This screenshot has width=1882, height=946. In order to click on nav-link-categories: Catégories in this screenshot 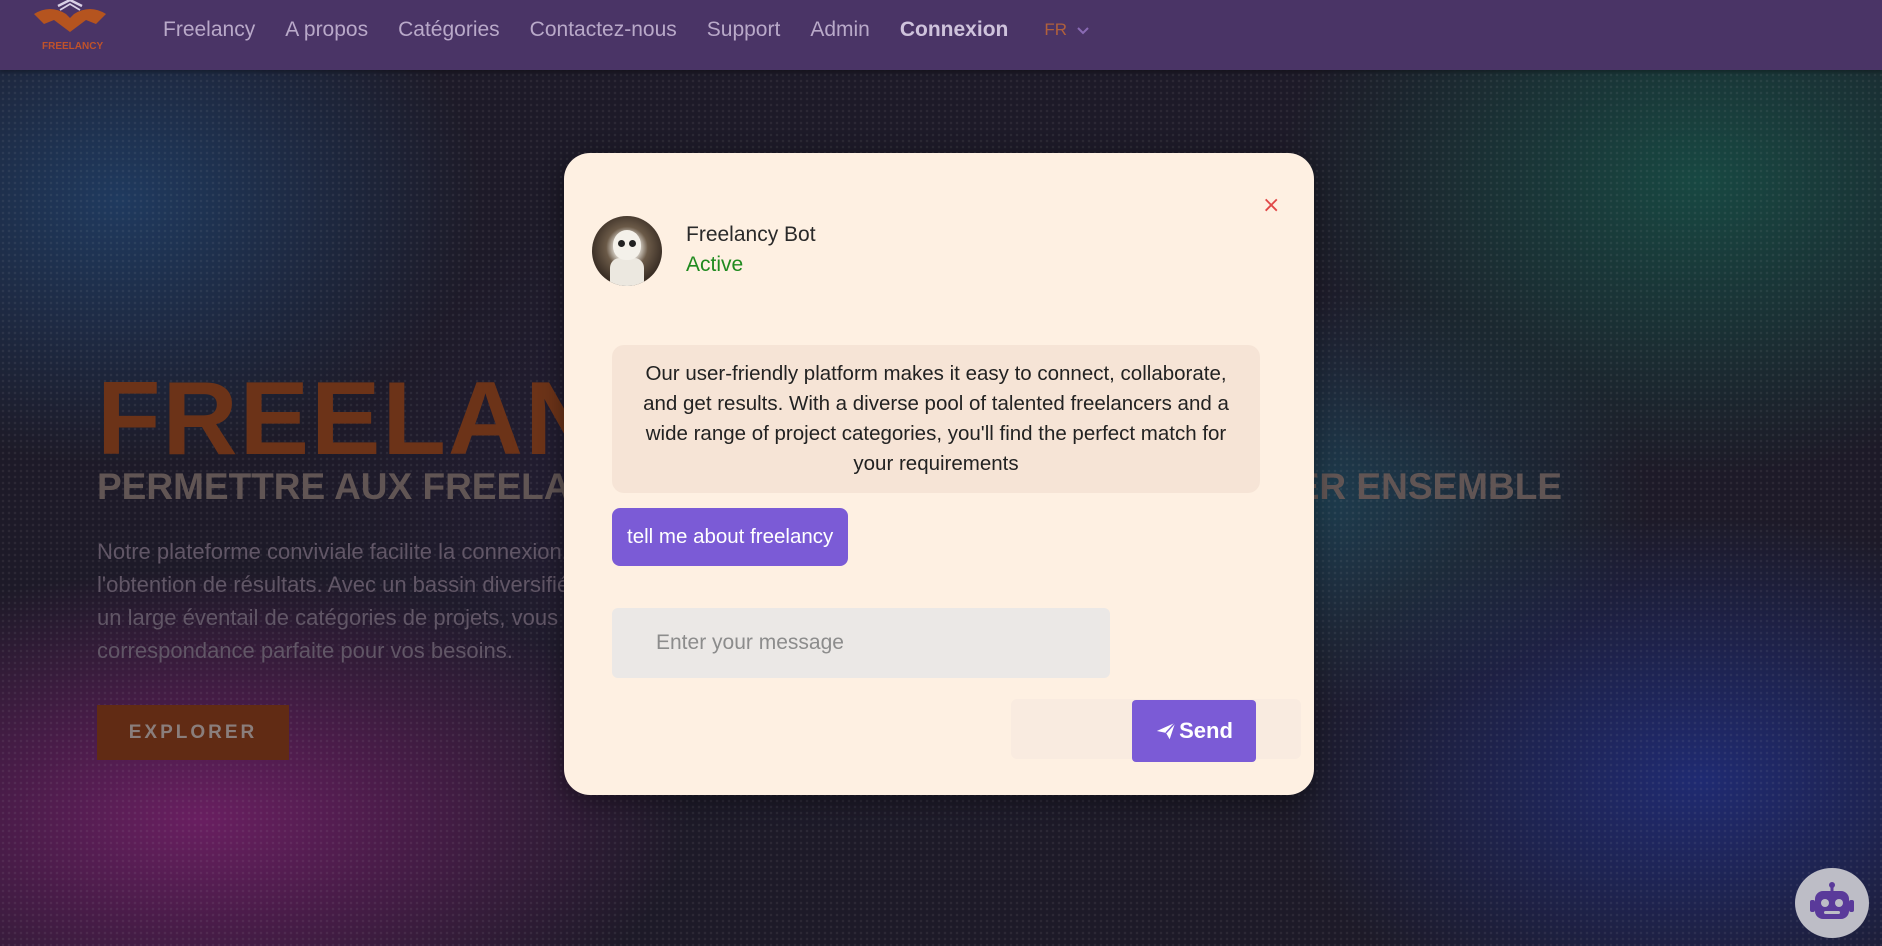, I will do `click(449, 30)`.